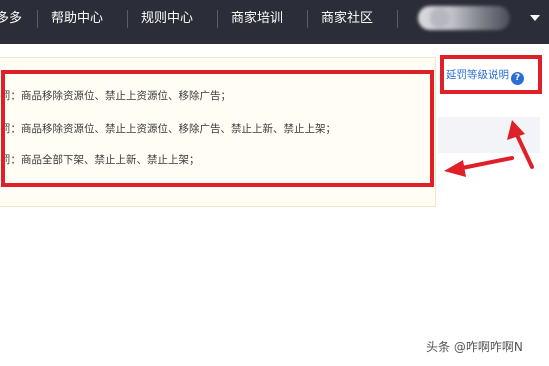 This screenshot has height=366, width=549. Describe the element at coordinates (474, 347) in the screenshot. I see `watermark: 头条 @咋啊咋啊N` at that location.